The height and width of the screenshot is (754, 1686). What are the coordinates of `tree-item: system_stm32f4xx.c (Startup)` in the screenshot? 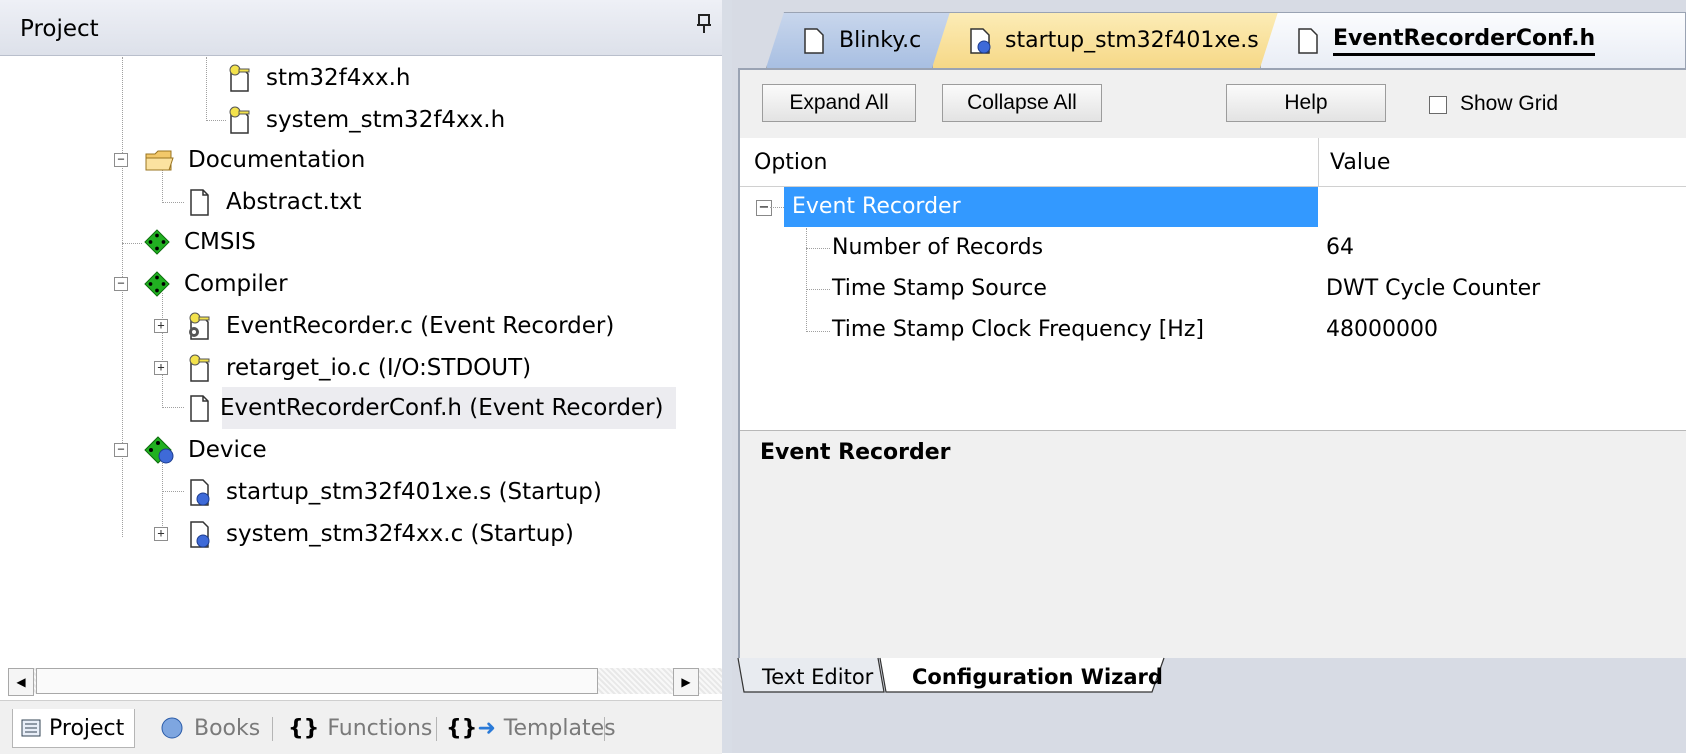 It's located at (380, 534).